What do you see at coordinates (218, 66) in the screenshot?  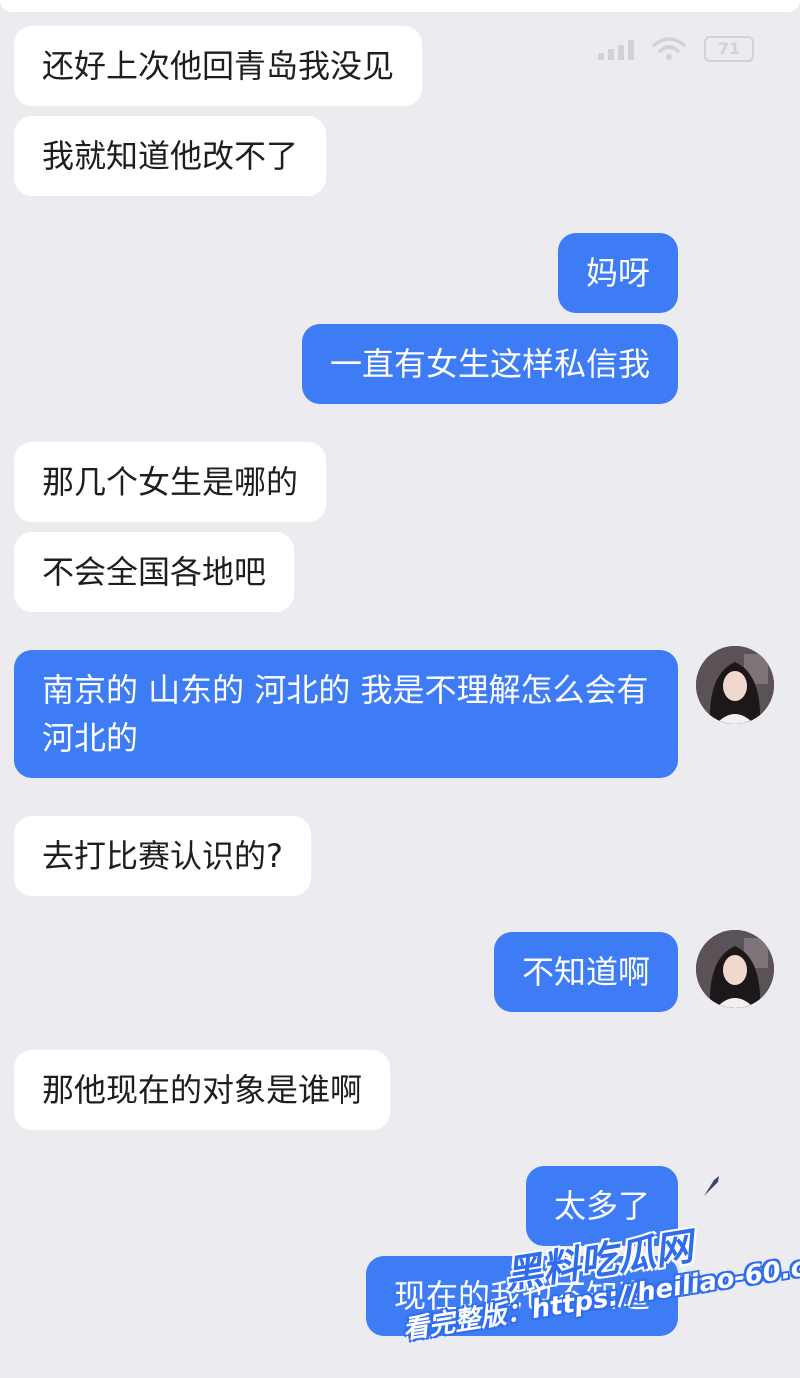 I see `message-bubble-incoming: 还好上次他回青岛我没见` at bounding box center [218, 66].